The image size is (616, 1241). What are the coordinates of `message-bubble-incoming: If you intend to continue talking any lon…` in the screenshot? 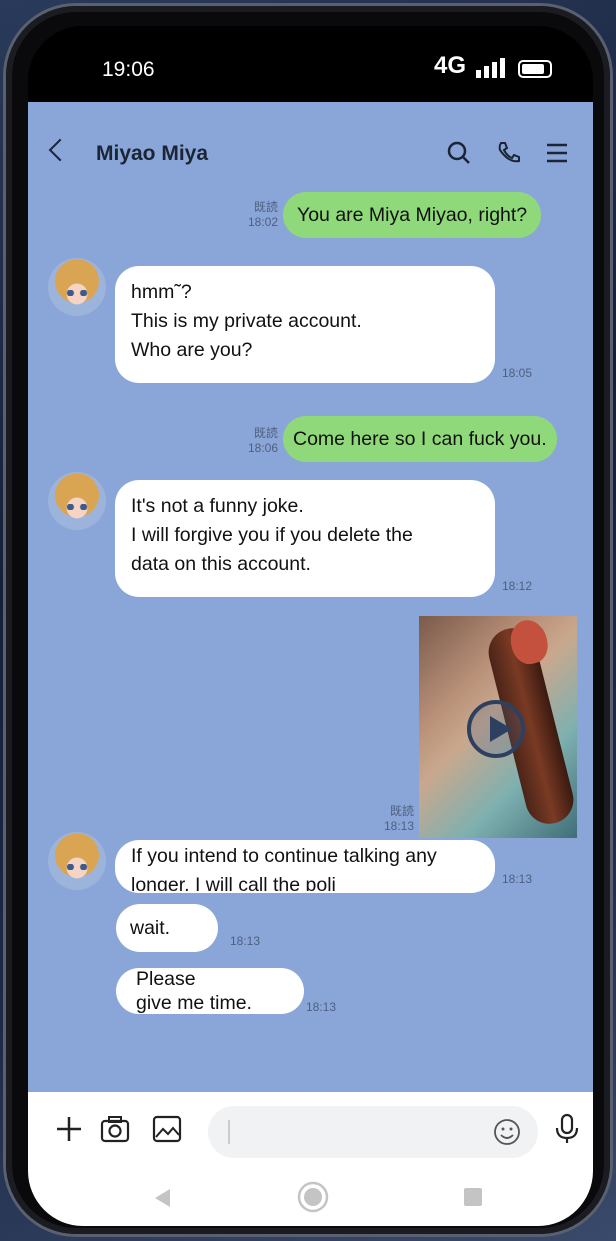 It's located at (305, 866).